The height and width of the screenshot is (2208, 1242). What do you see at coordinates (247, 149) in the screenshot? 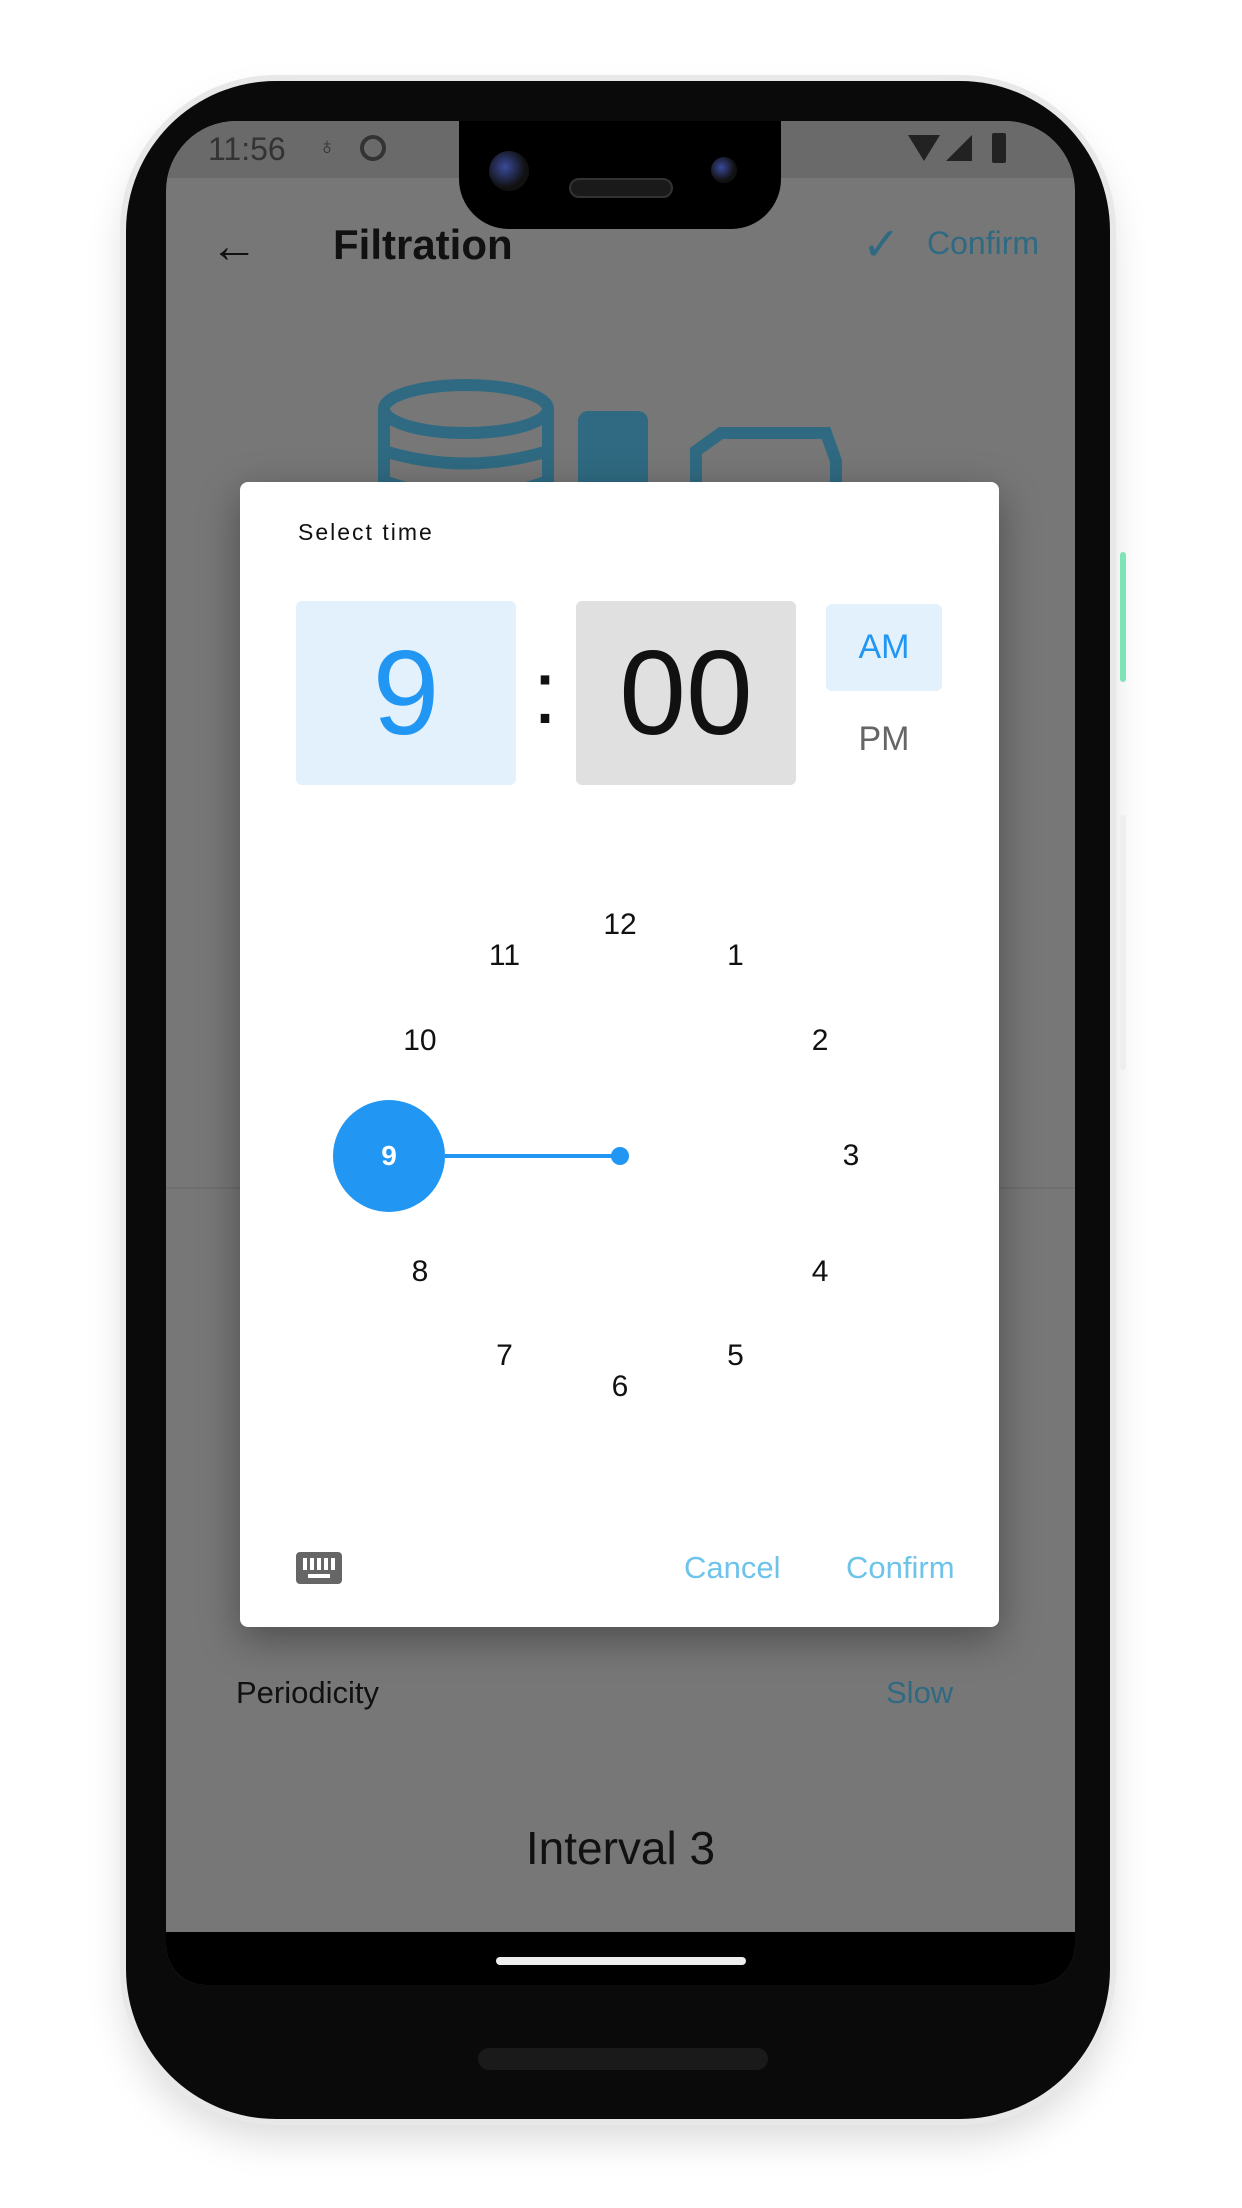
I see `status-time: 11:56` at bounding box center [247, 149].